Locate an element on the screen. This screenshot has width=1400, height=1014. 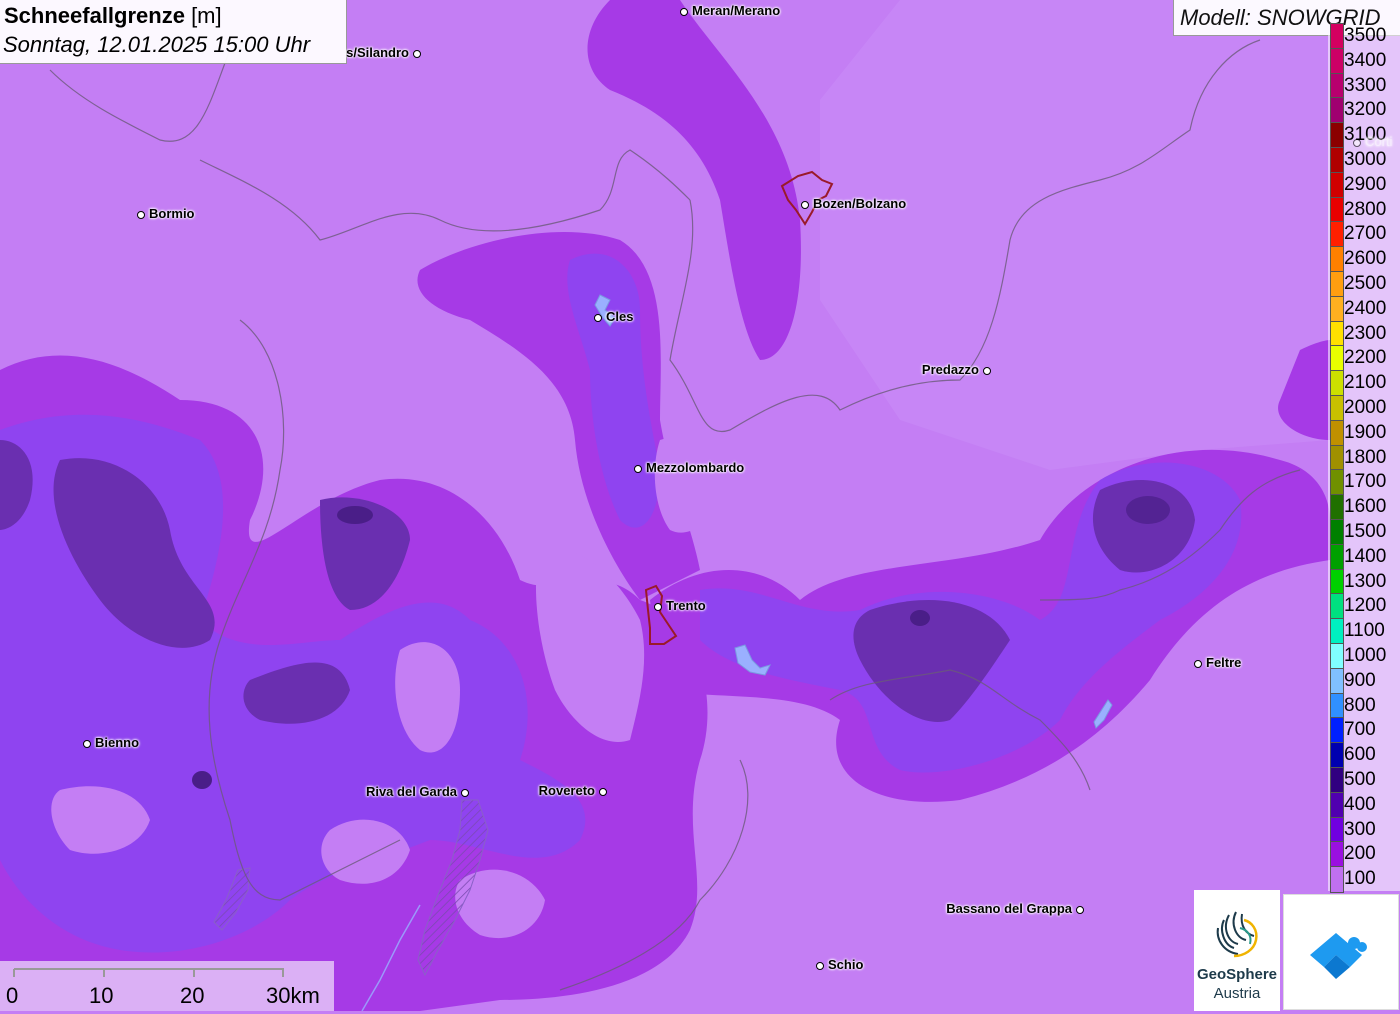
band-500-spot is located at coordinates (355, 515).